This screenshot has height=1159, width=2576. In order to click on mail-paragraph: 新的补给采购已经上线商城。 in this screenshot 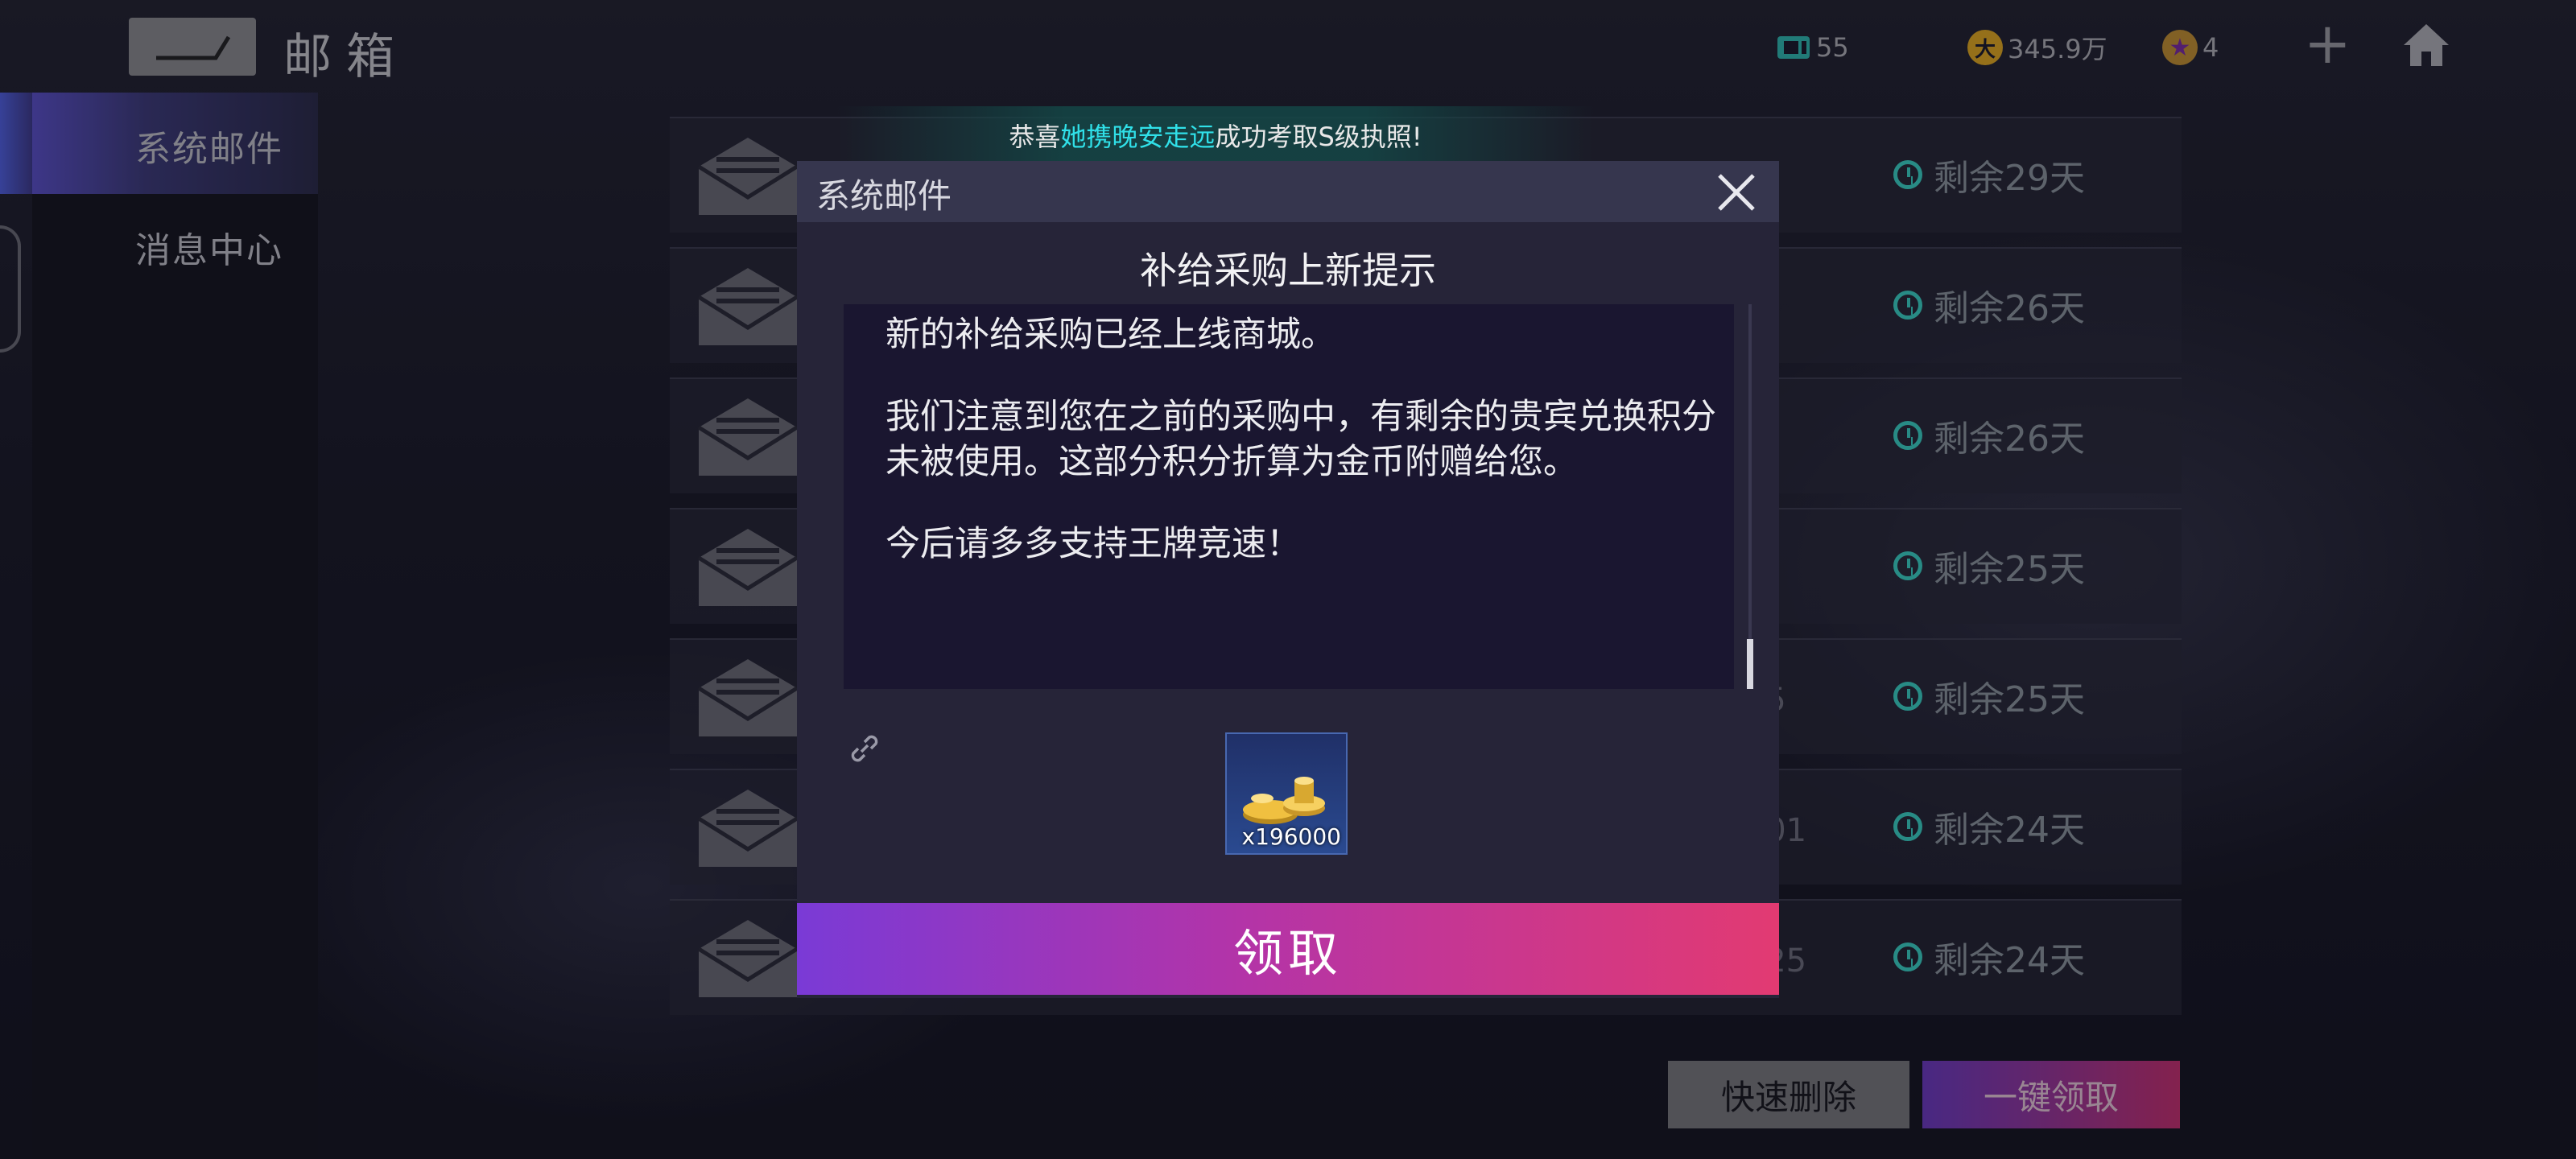, I will do `click(1110, 335)`.